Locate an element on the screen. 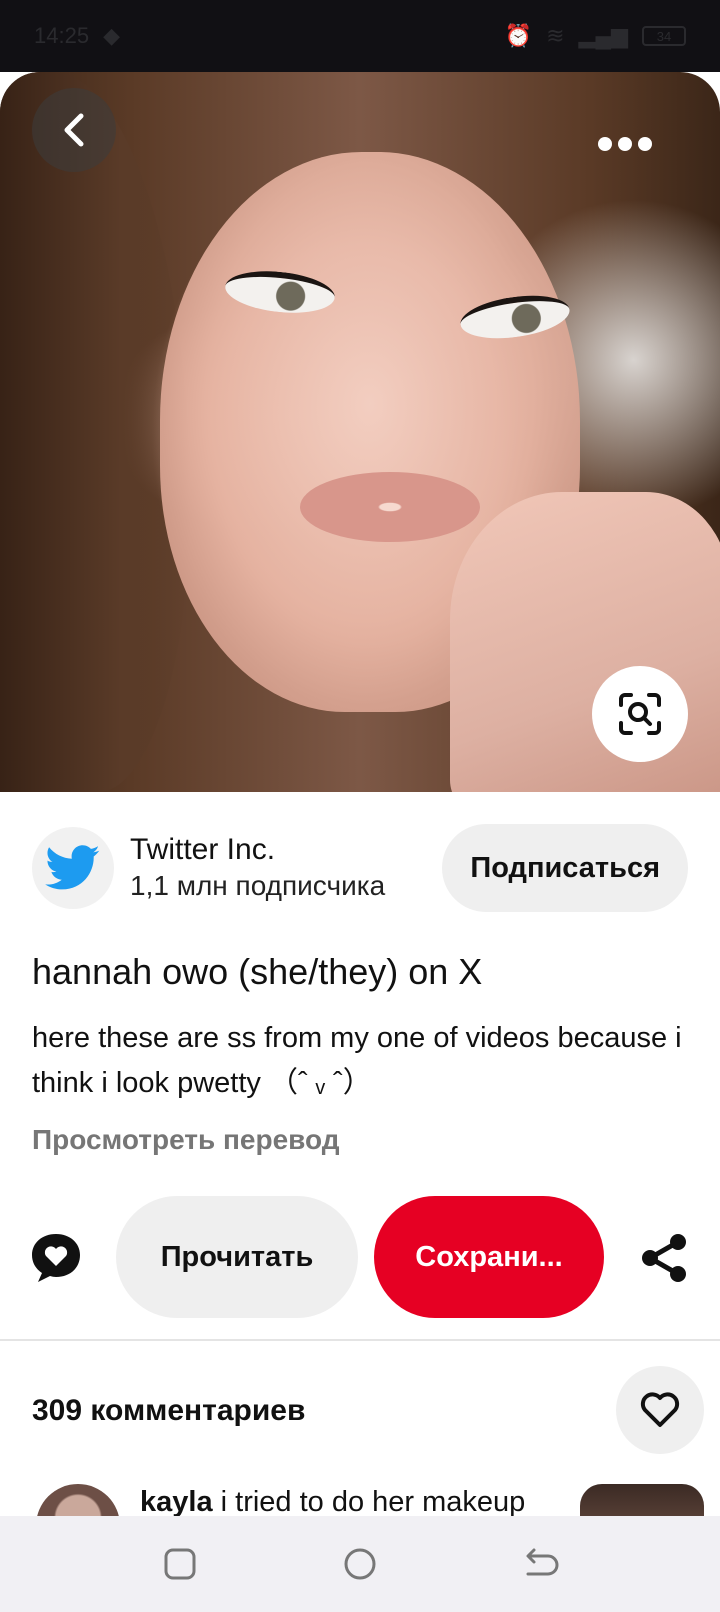  status-left: 14:25 ◆ is located at coordinates (77, 36).